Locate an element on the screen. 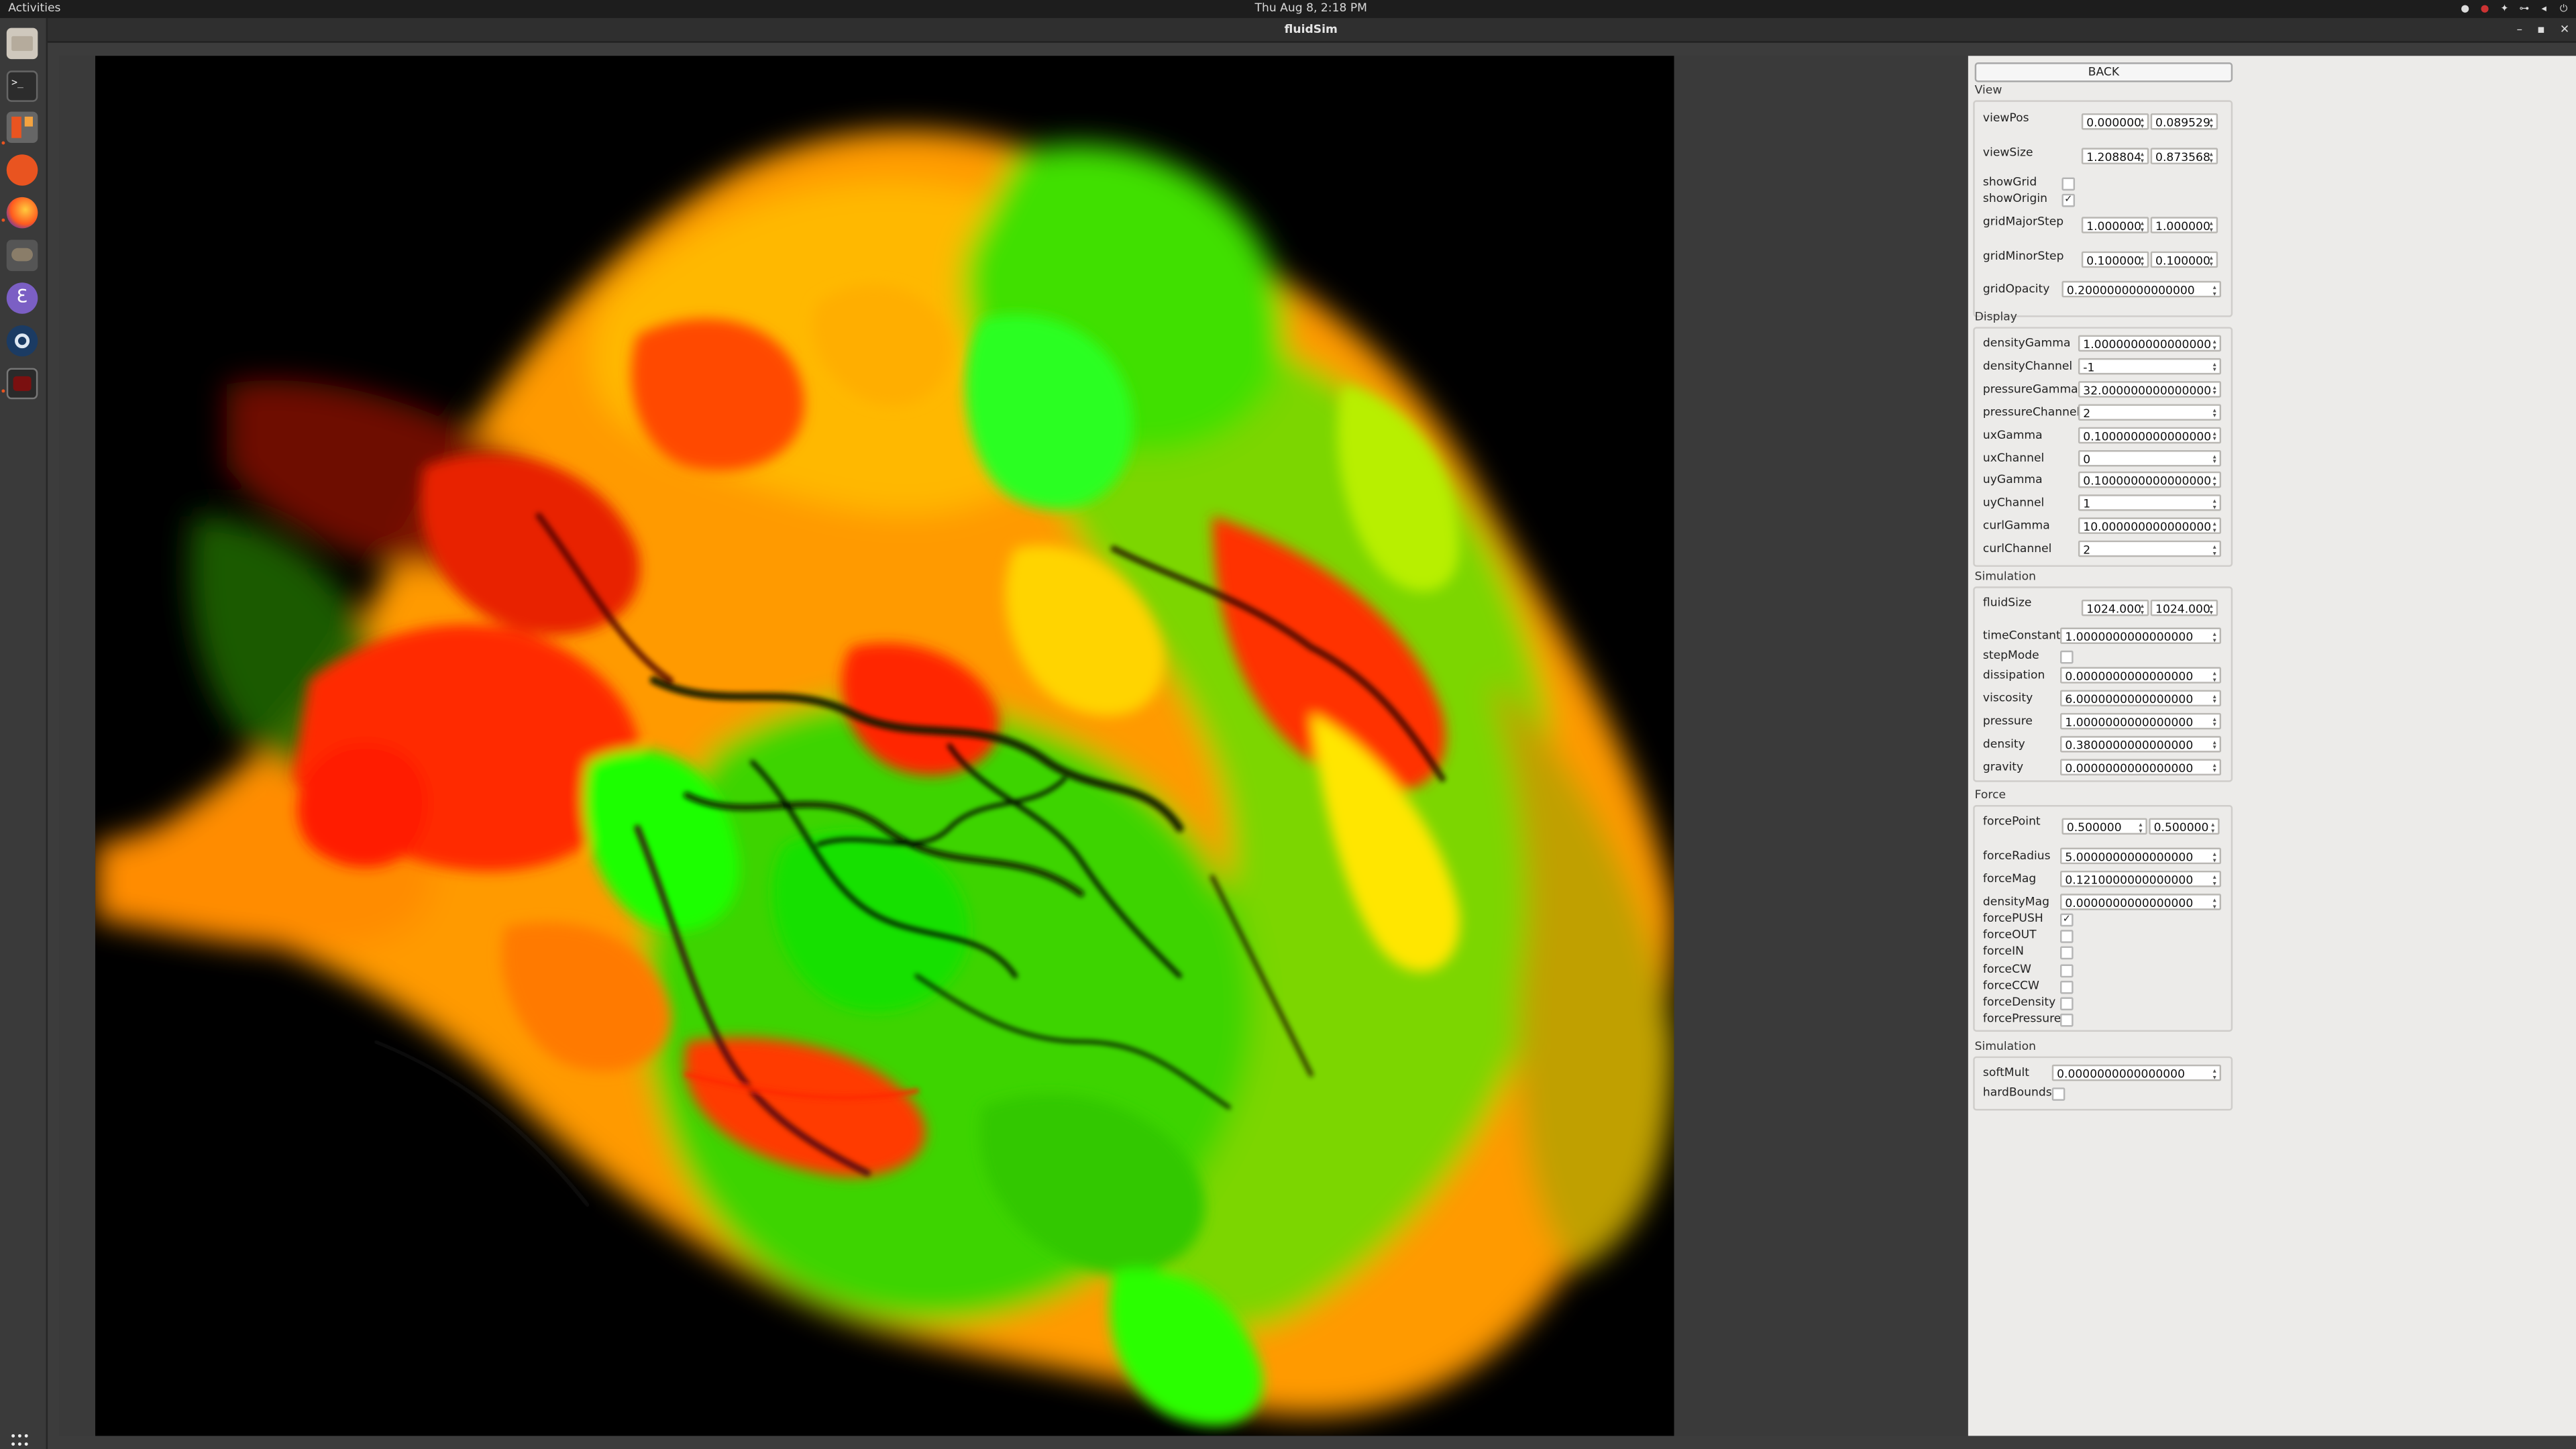  forceout-checkbox is located at coordinates (2067, 937).